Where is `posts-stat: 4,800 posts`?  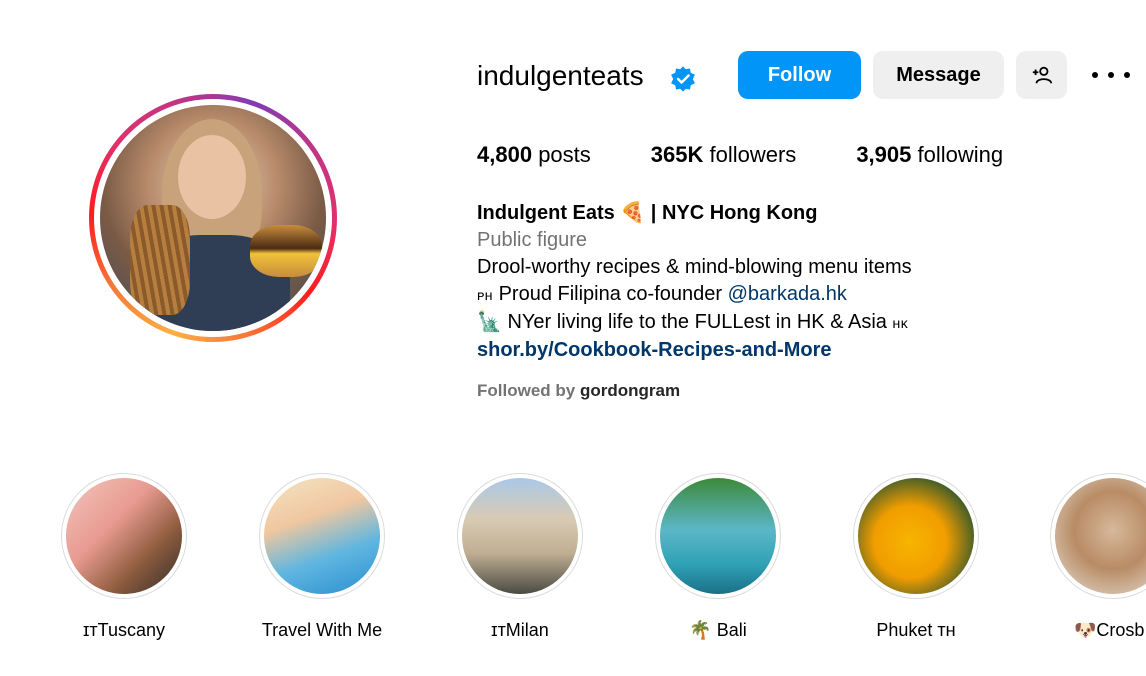
posts-stat: 4,800 posts is located at coordinates (534, 155).